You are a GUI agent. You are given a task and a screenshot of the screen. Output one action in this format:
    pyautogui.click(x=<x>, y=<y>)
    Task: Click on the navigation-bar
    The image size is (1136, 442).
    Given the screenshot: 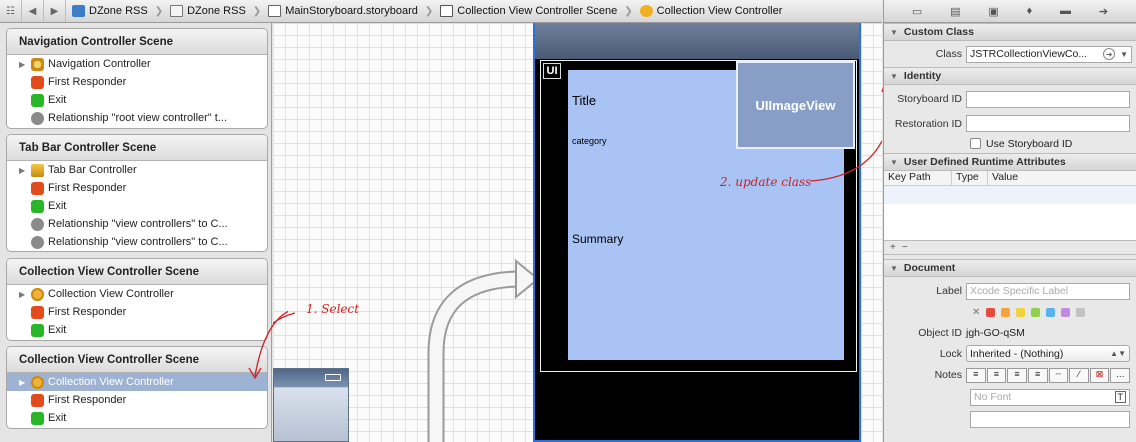 What is the action you would take?
    pyautogui.click(x=697, y=41)
    